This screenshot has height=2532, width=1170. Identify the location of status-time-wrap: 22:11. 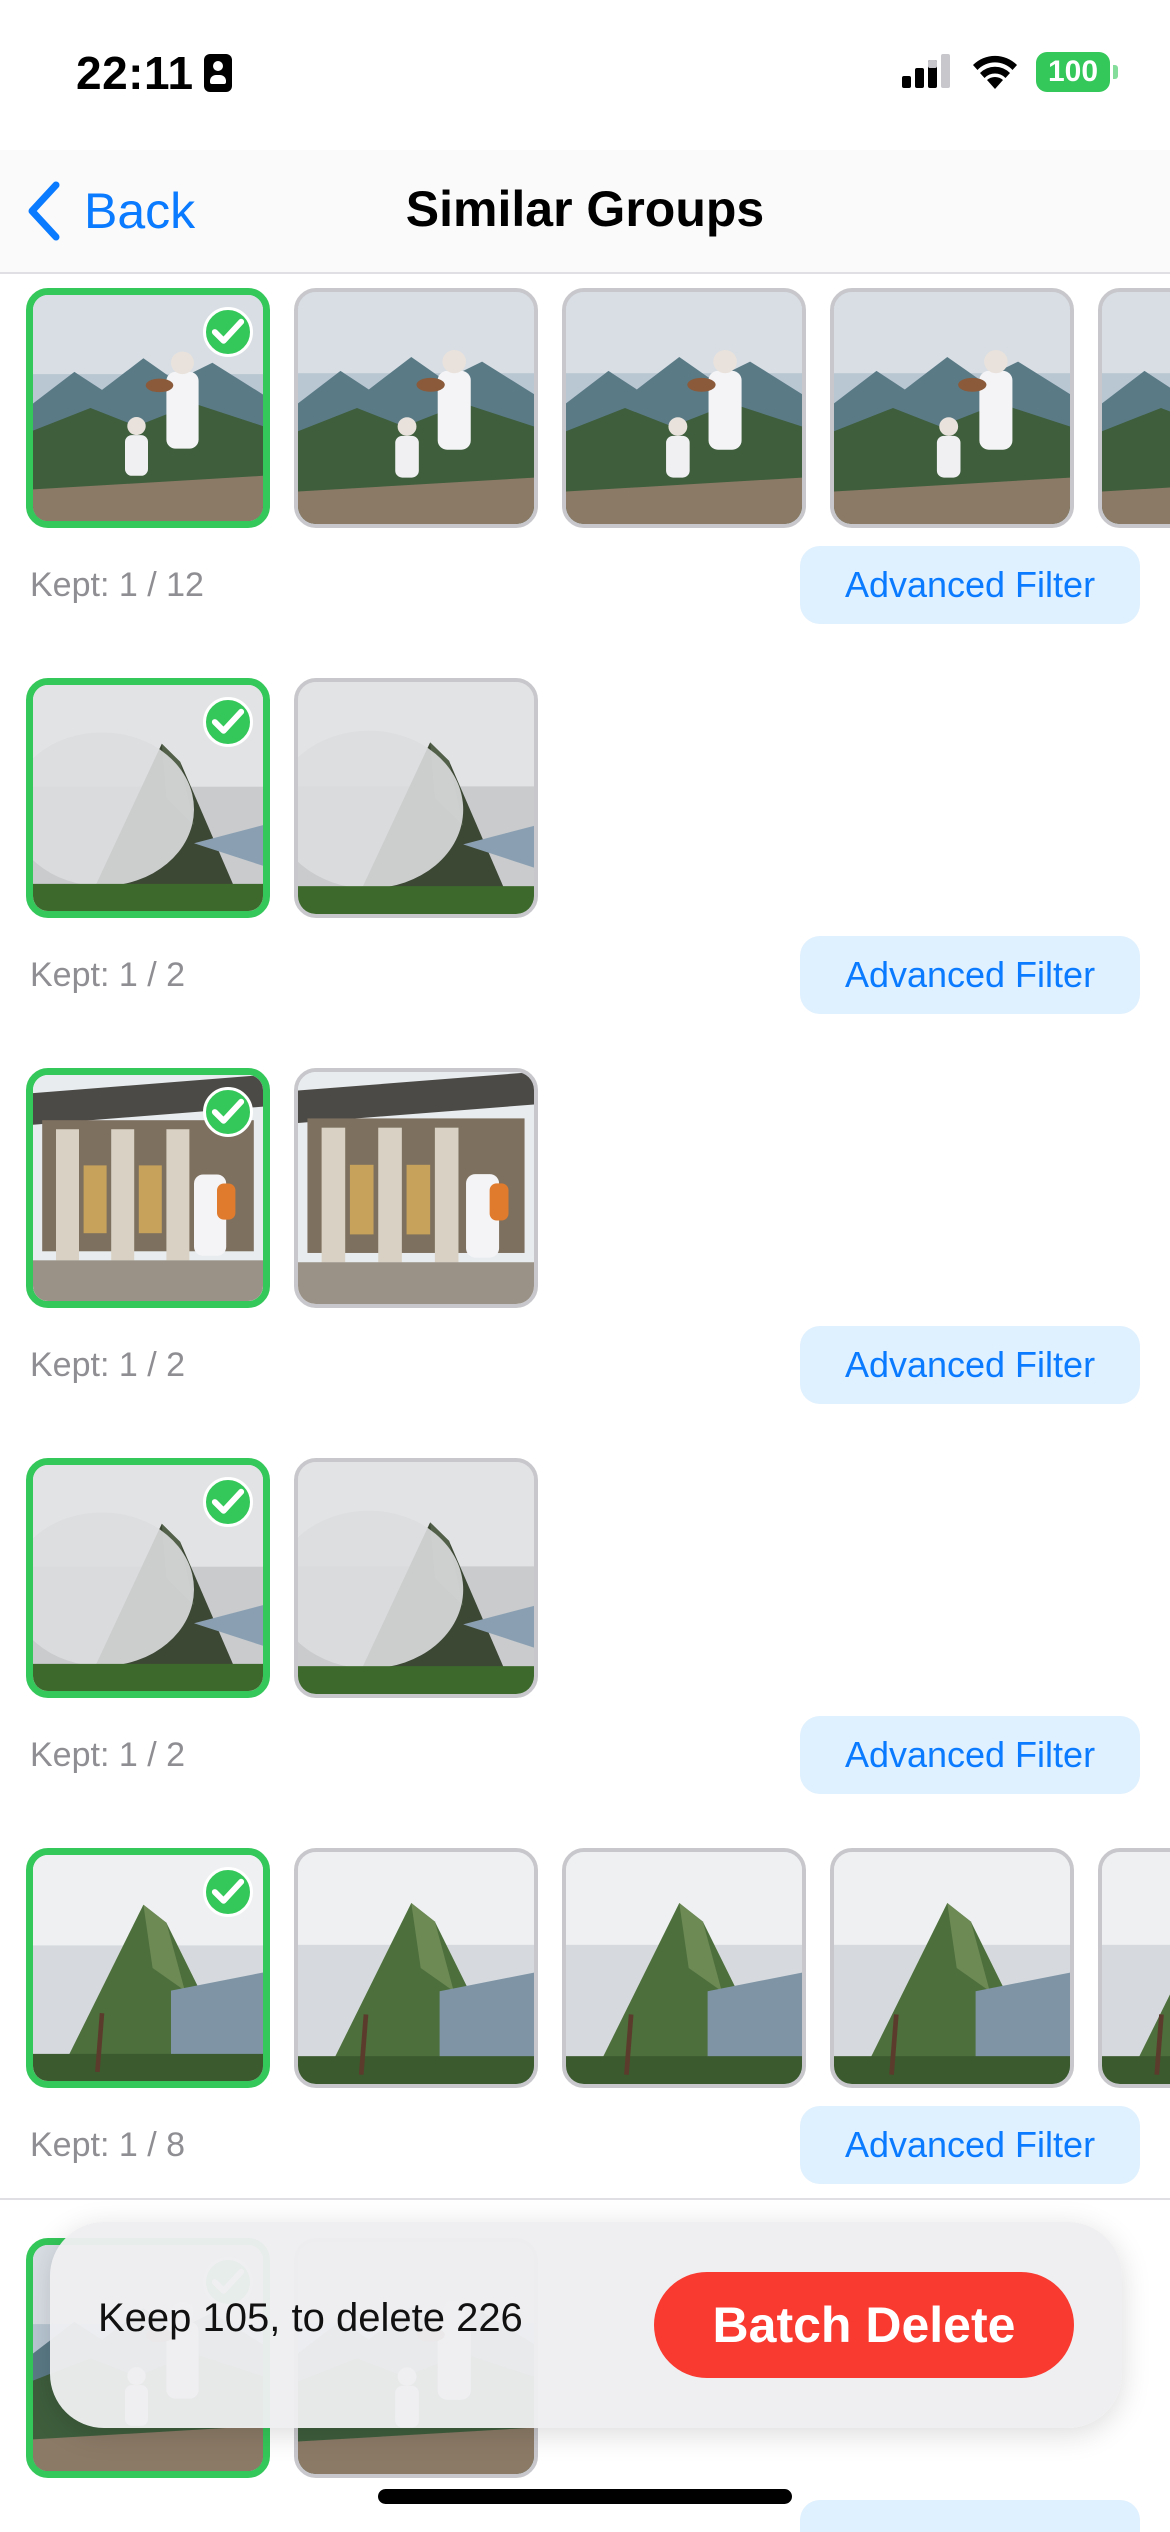
(154, 73).